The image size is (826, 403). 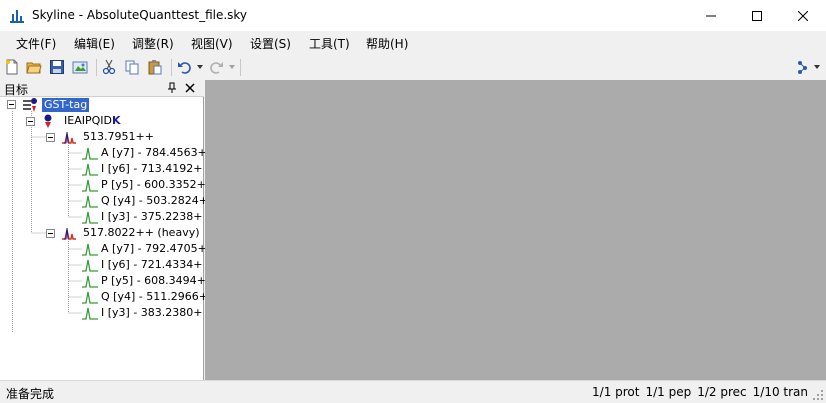 I want to click on copy-icon, so click(x=132, y=67).